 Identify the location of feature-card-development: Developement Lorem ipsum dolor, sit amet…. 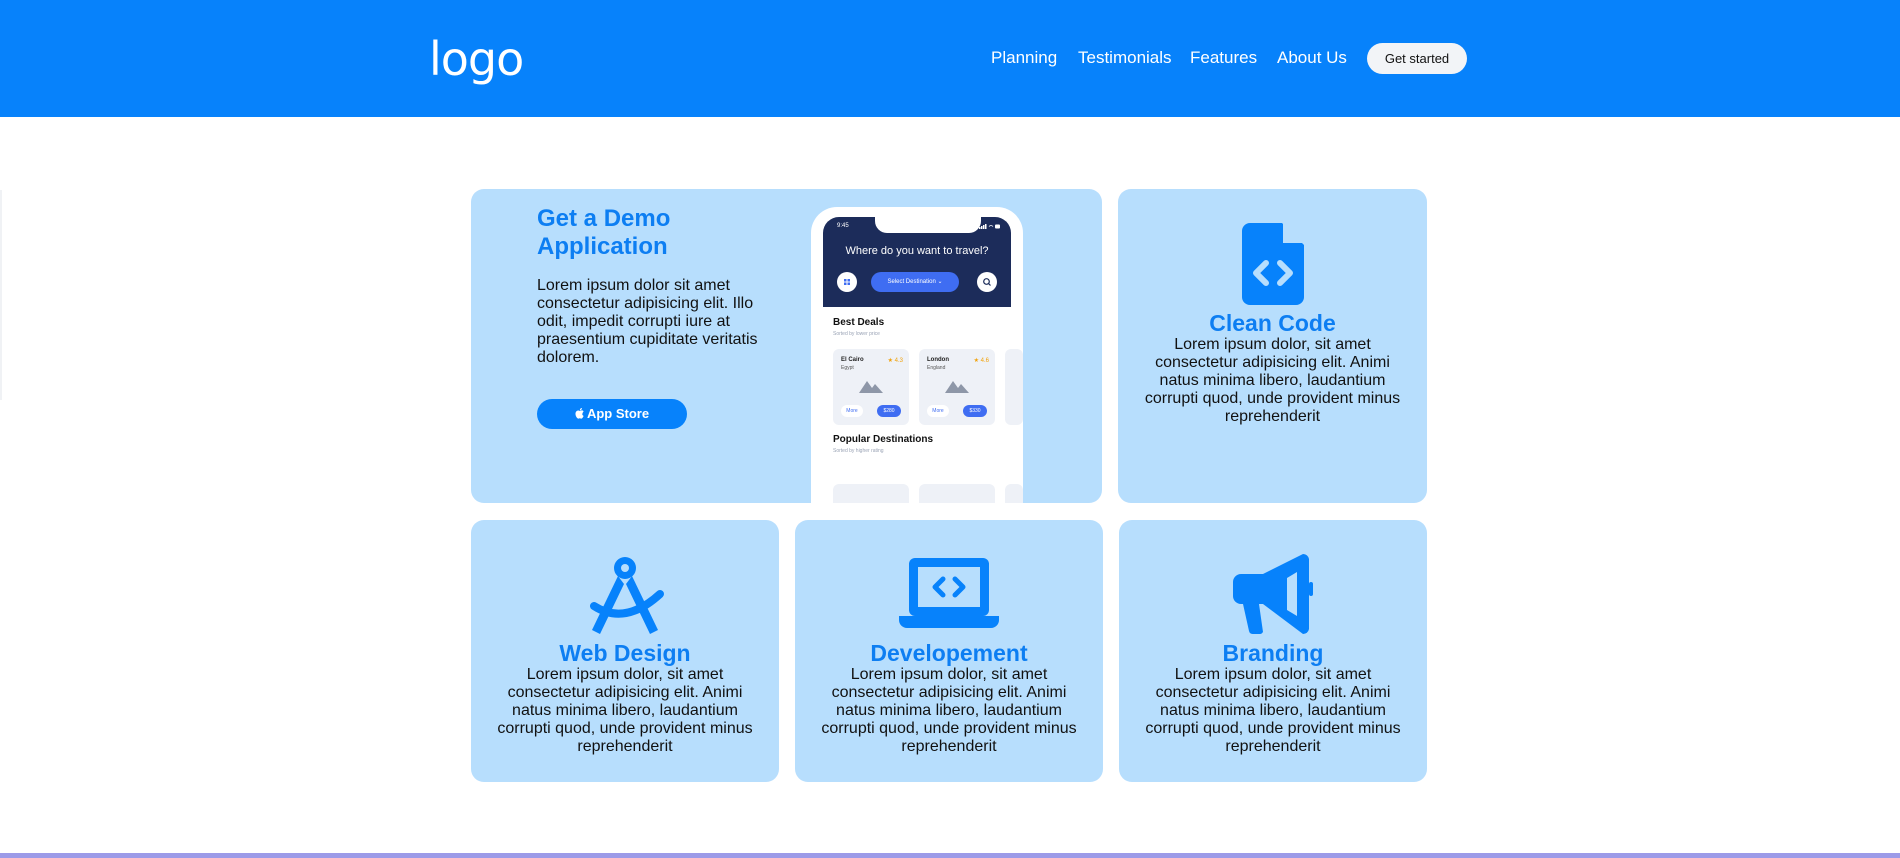
(949, 651).